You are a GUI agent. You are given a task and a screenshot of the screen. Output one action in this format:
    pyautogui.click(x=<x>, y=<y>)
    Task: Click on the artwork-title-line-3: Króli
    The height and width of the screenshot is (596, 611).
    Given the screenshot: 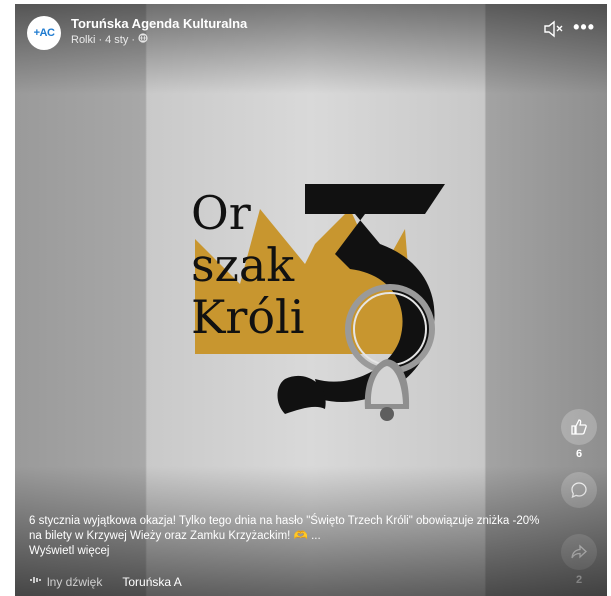 What is the action you would take?
    pyautogui.click(x=248, y=317)
    